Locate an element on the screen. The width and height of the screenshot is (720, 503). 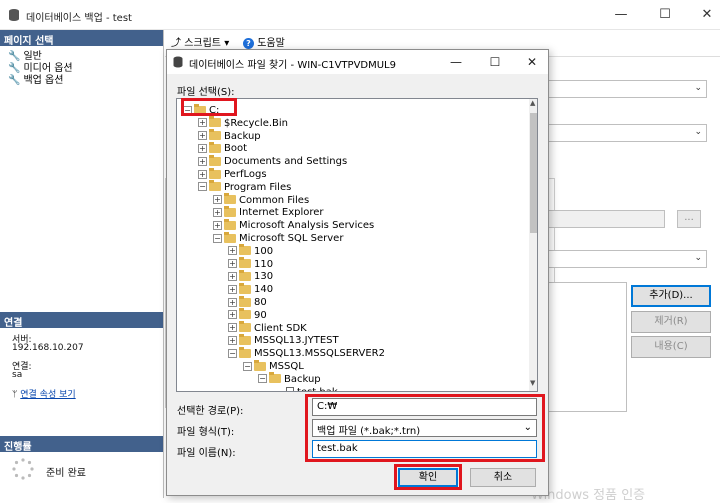
tree-item-label: 100 is located at coordinates (264, 251).